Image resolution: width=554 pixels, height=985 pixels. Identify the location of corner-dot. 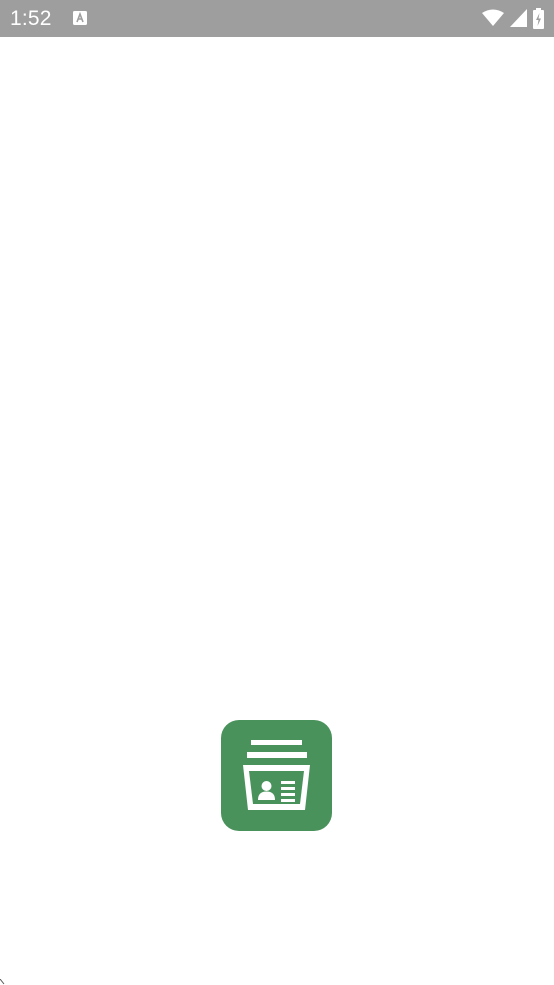
(2, 982).